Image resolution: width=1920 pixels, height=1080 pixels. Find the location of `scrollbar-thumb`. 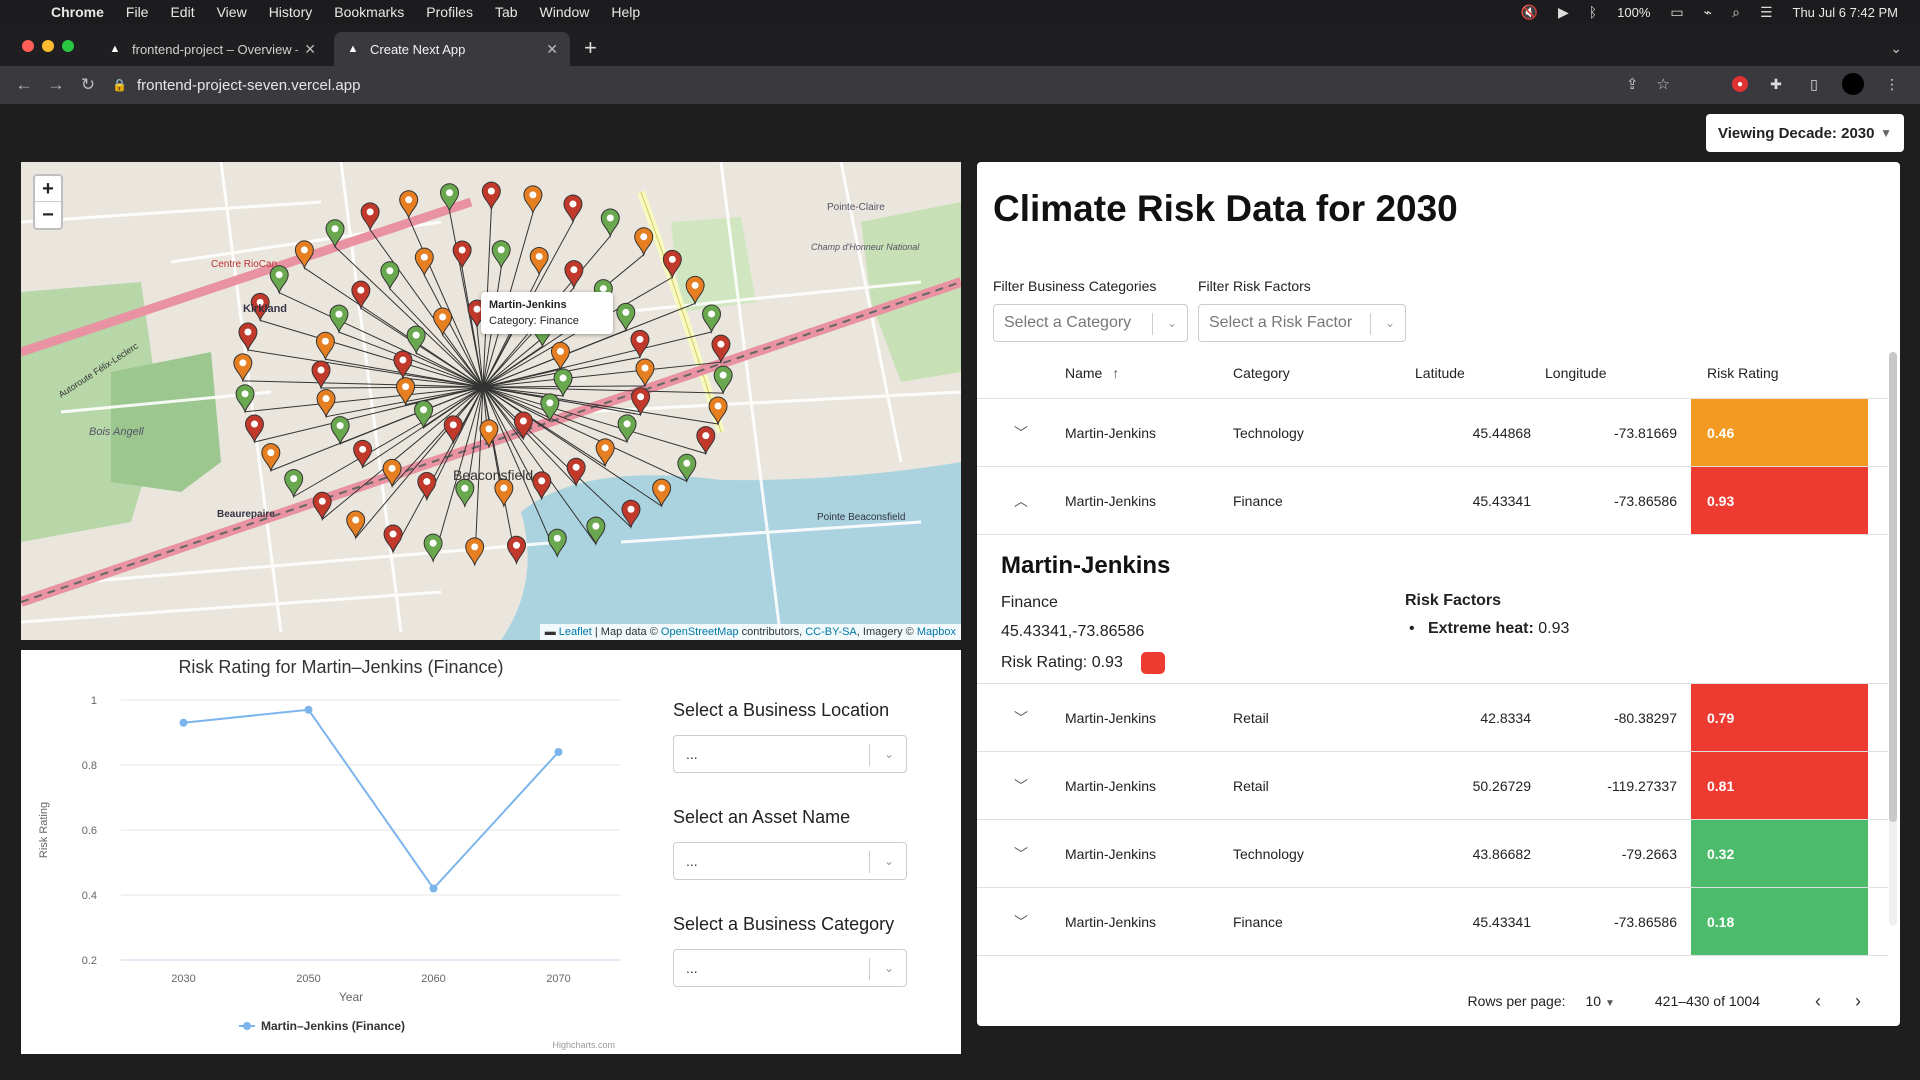

scrollbar-thumb is located at coordinates (1893, 587).